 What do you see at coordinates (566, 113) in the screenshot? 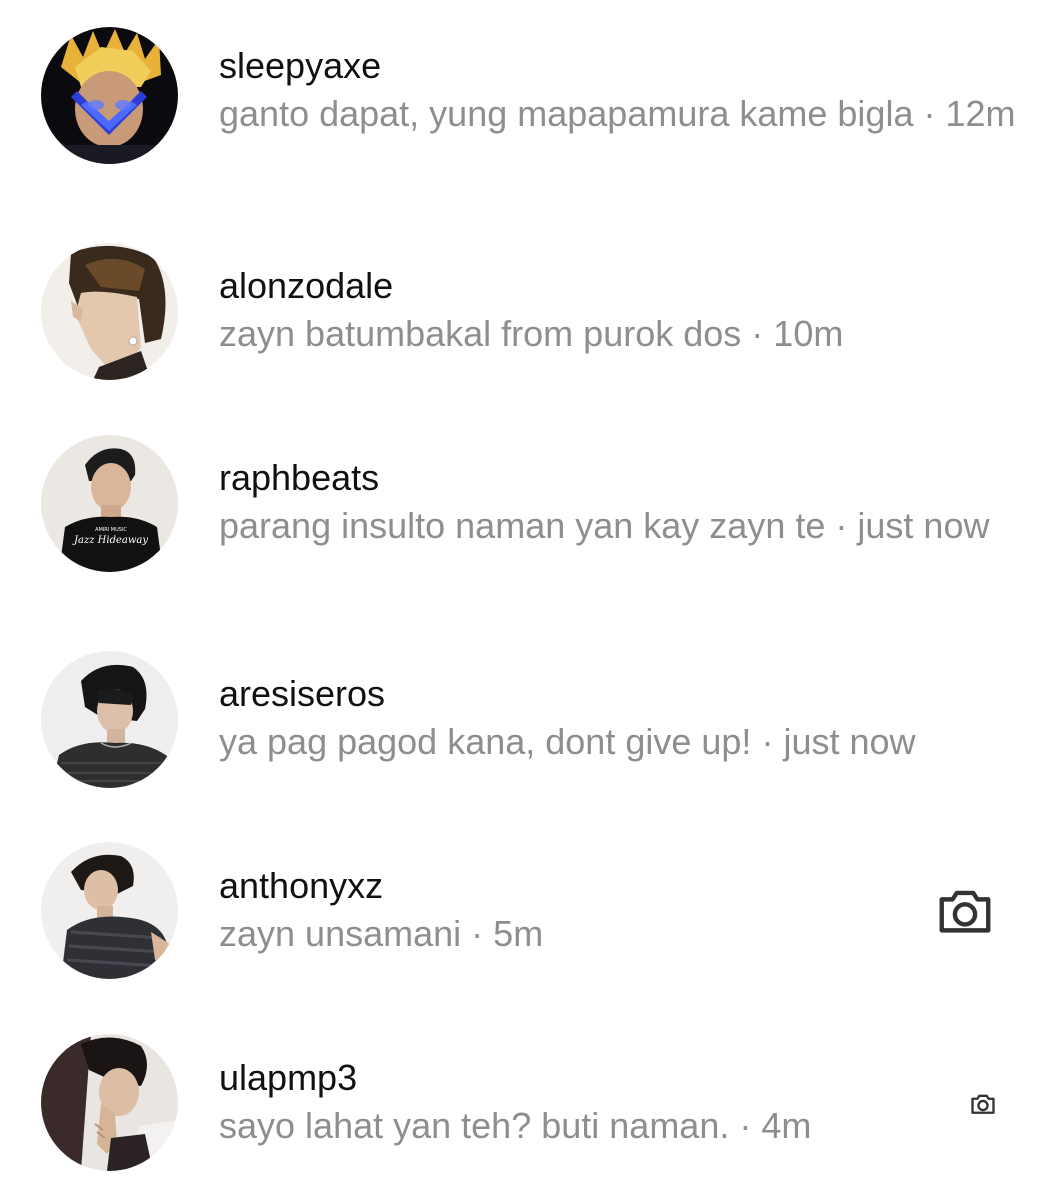
I see `thread-message: ganto dapat, yung mapapamura kame bigla` at bounding box center [566, 113].